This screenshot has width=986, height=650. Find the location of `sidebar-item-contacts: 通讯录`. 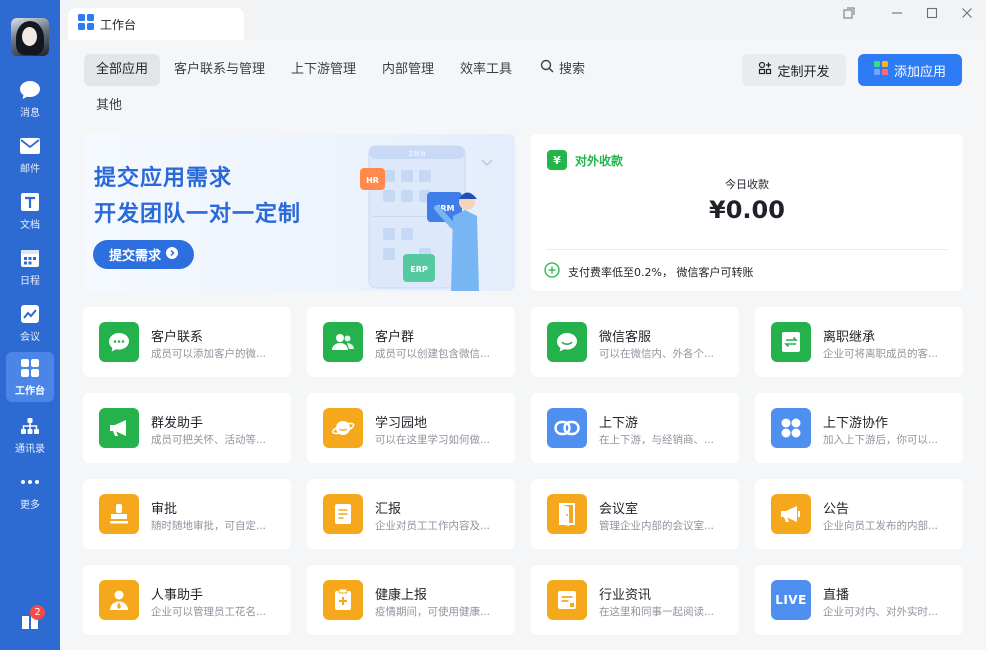

sidebar-item-contacts: 通讯录 is located at coordinates (30, 439).